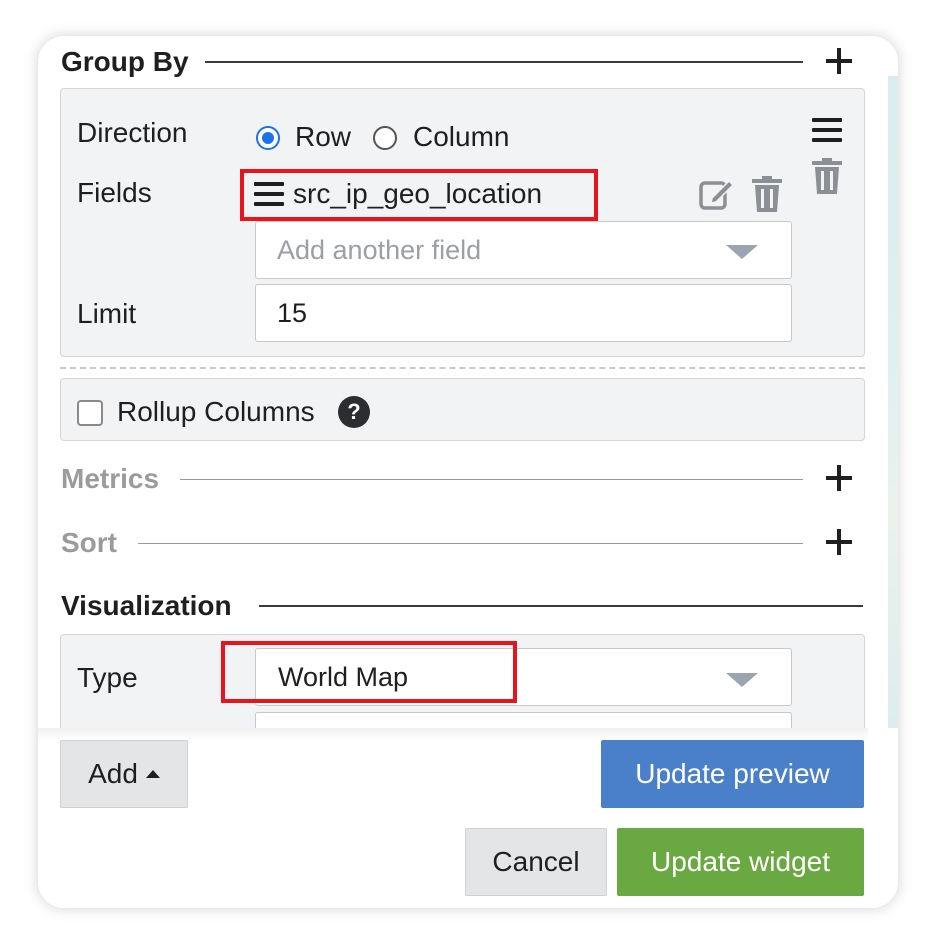  Describe the element at coordinates (827, 130) in the screenshot. I see `group-reorder-hamburger-icon` at that location.